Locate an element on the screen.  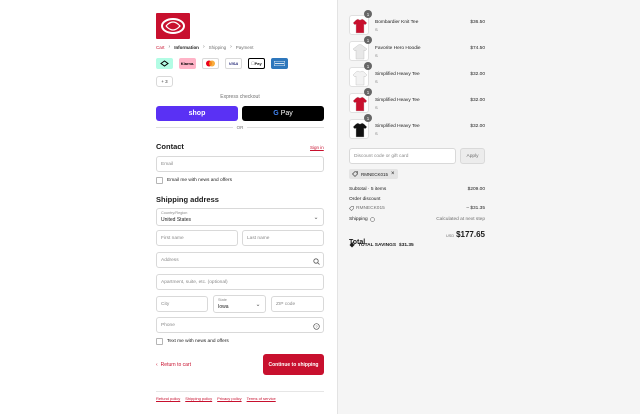
shipping-address-heading: Shipping address is located at coordinates (187, 199).